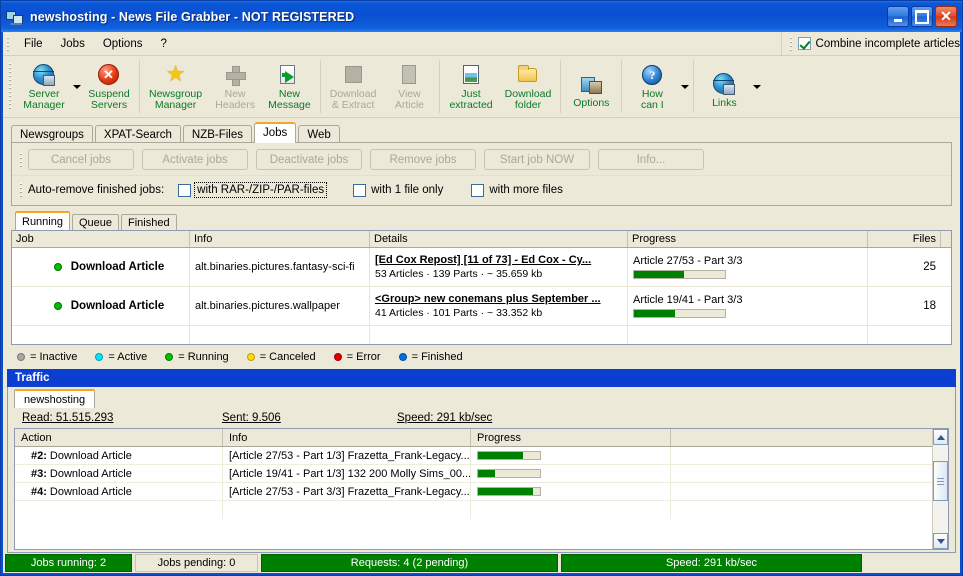  I want to click on tab-xpat-search: XPAT-Search, so click(137, 134).